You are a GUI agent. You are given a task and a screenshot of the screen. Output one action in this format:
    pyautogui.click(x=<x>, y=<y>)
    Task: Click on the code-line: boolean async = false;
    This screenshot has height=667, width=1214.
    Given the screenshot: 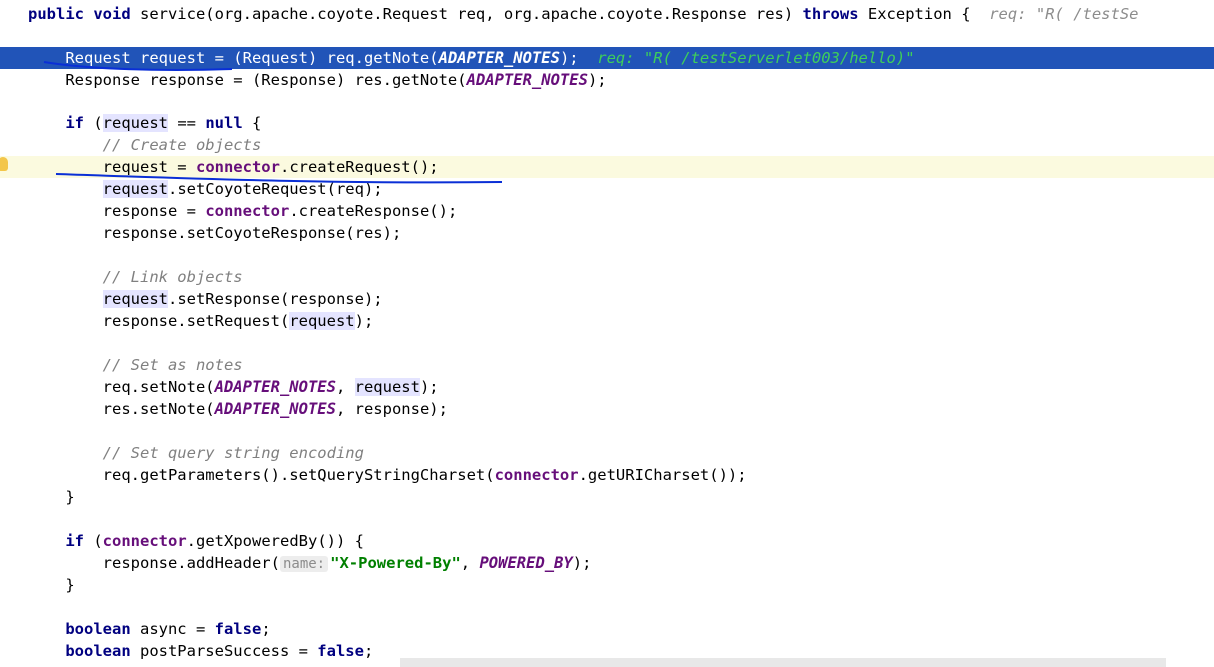 What is the action you would take?
    pyautogui.click(x=607, y=629)
    